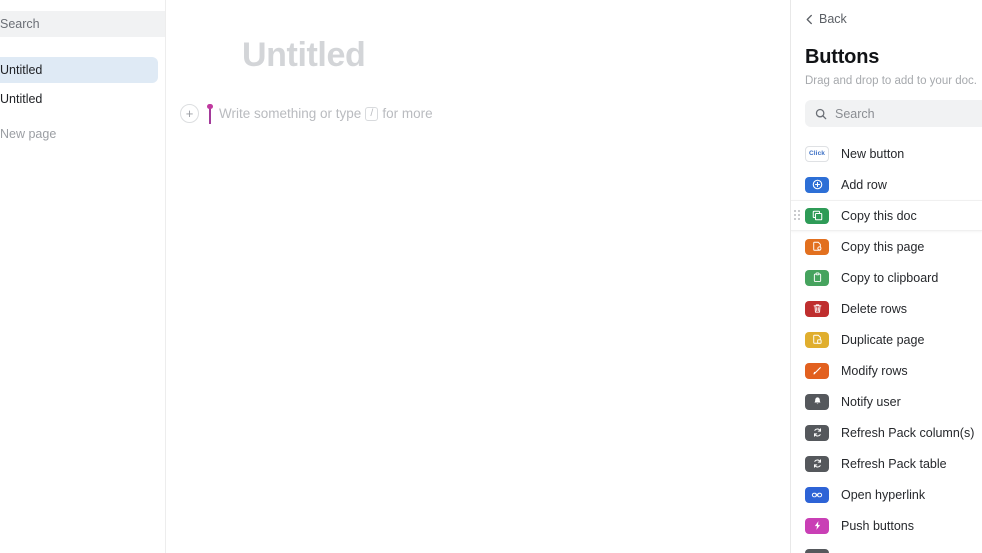  Describe the element at coordinates (842, 57) in the screenshot. I see `panel-title: Buttons` at that location.